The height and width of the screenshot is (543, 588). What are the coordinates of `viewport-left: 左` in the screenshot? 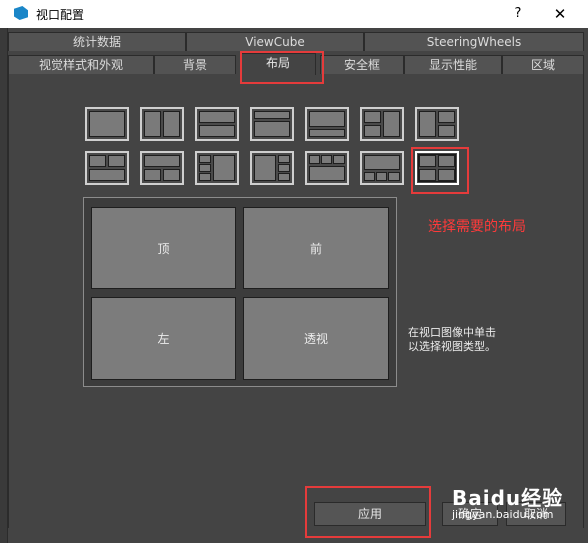 It's located at (163, 338).